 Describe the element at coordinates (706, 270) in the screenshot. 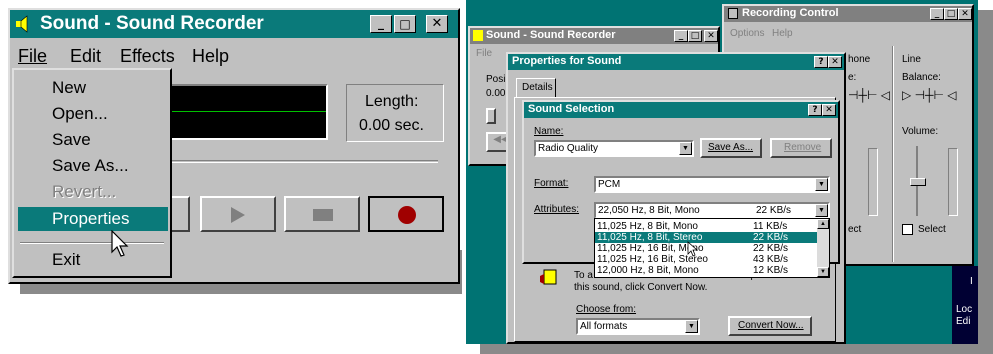

I see `list-item: 12,000 Hz, 8 Bit, Mono 12 KB/s` at that location.